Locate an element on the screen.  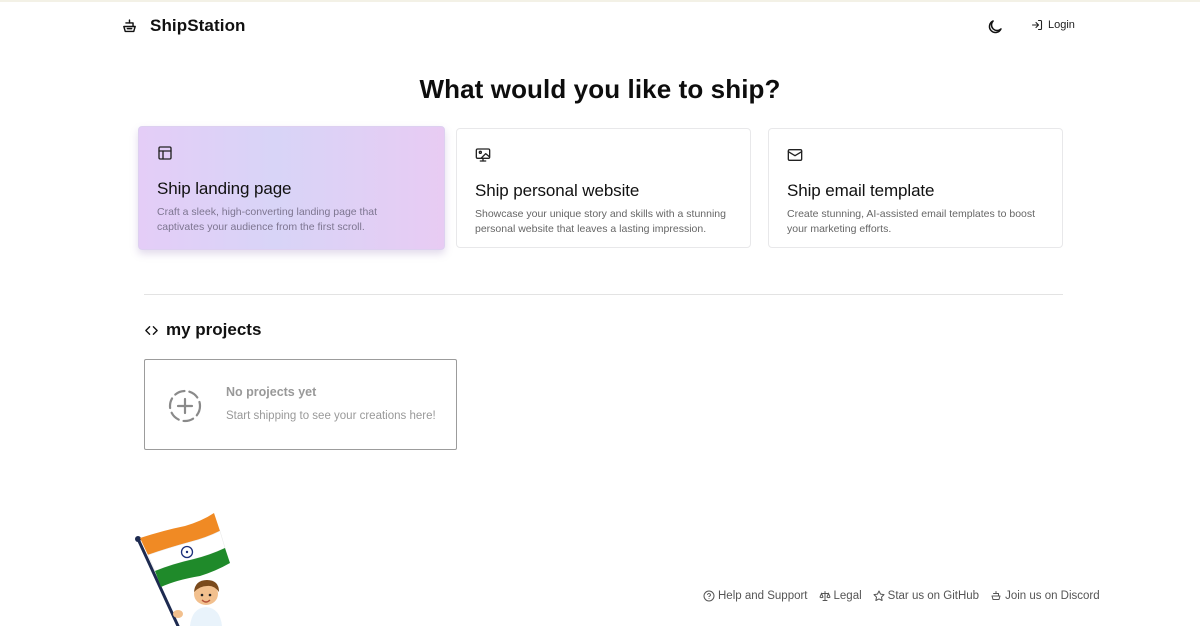
discord-icon is located at coordinates (996, 595).